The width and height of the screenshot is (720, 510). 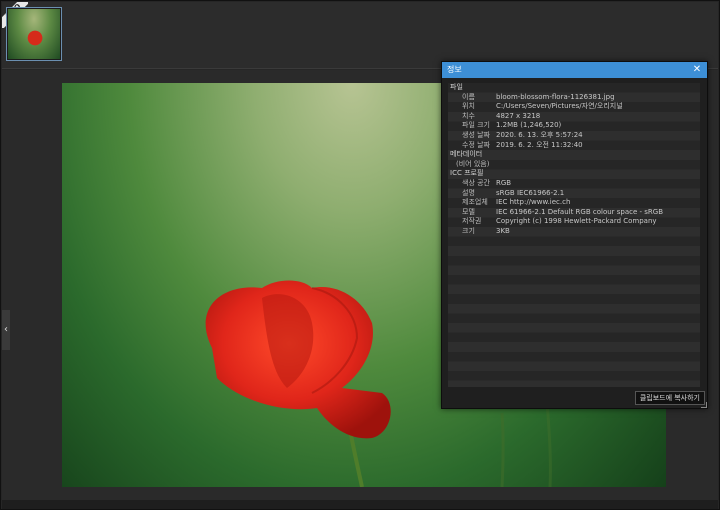 What do you see at coordinates (467, 173) in the screenshot?
I see `section-header-icc-profile: ICC 프로필` at bounding box center [467, 173].